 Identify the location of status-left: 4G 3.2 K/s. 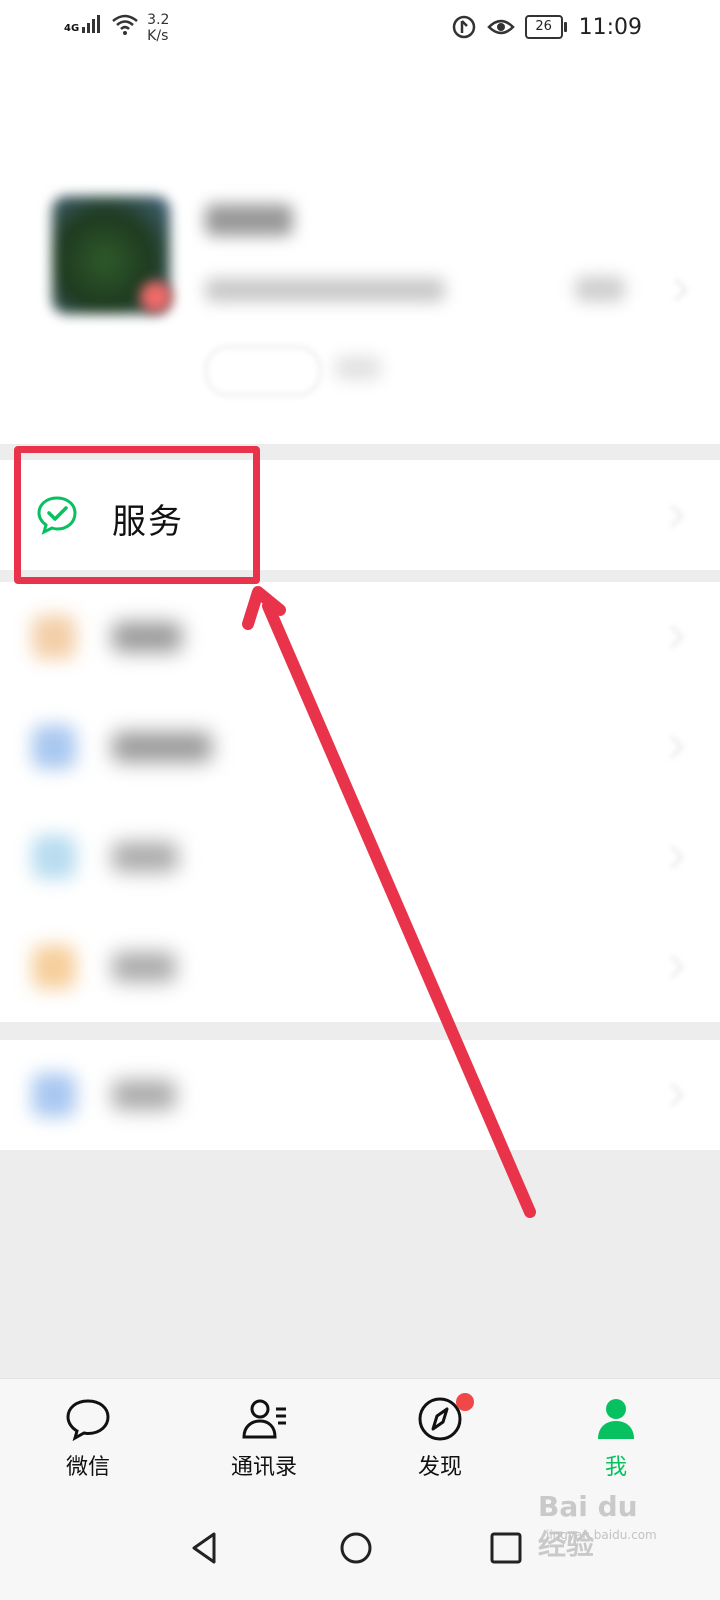
(116, 28).